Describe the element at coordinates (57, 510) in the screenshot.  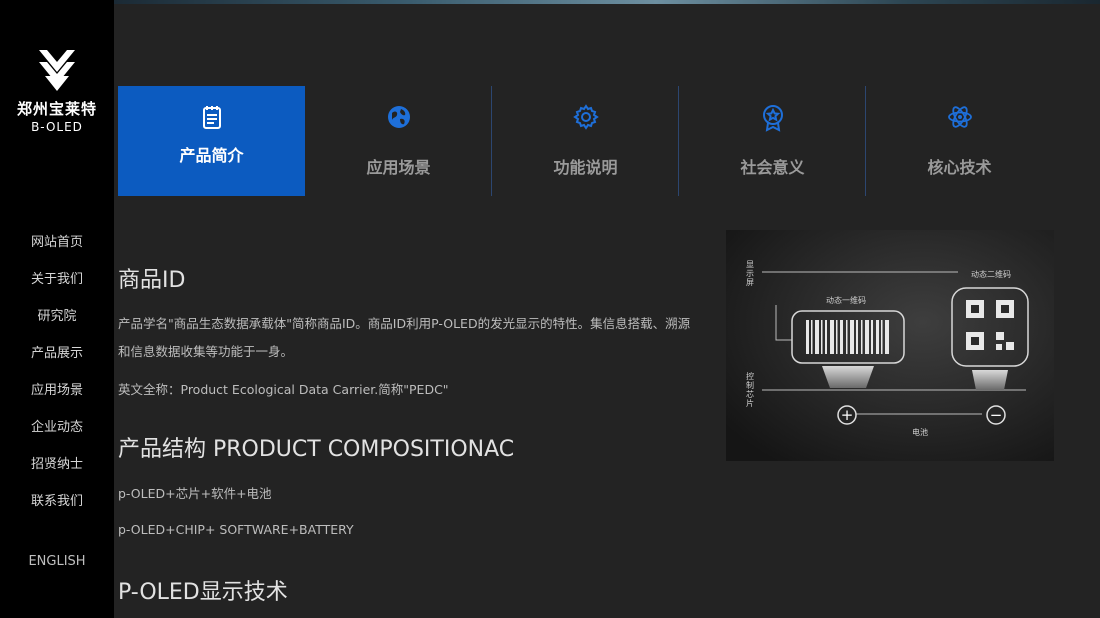
I see `nav-item-contact: 联系我们` at that location.